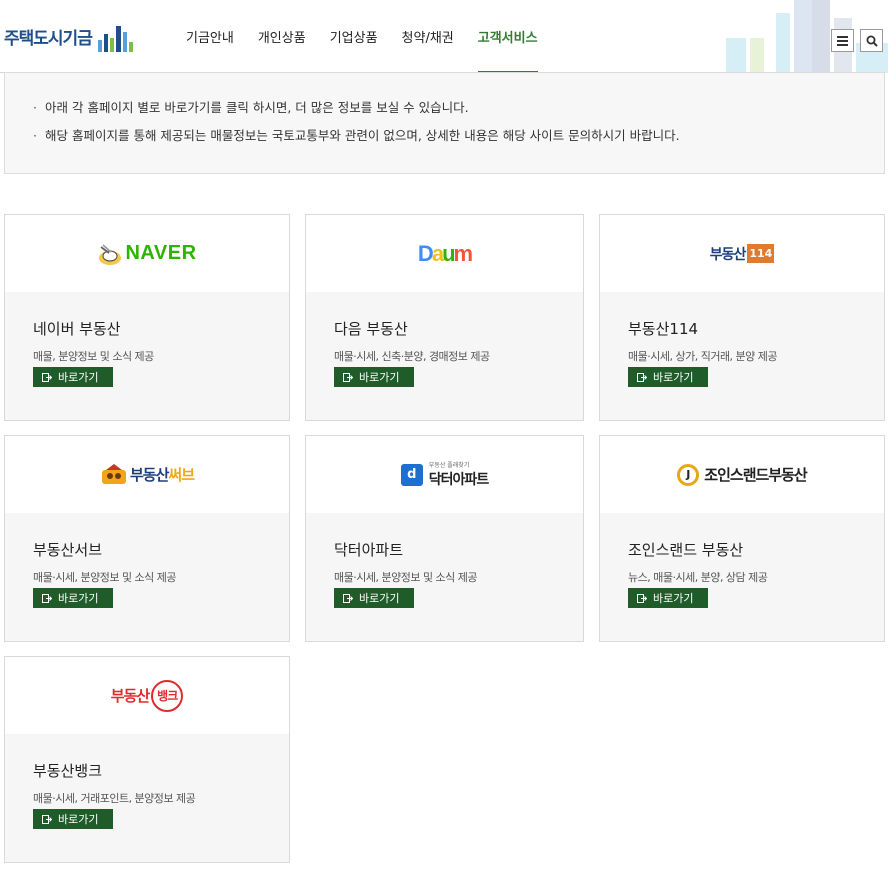  Describe the element at coordinates (755, 475) in the screenshot. I see `joinsland-logo-text: 조인스랜드부동산` at that location.